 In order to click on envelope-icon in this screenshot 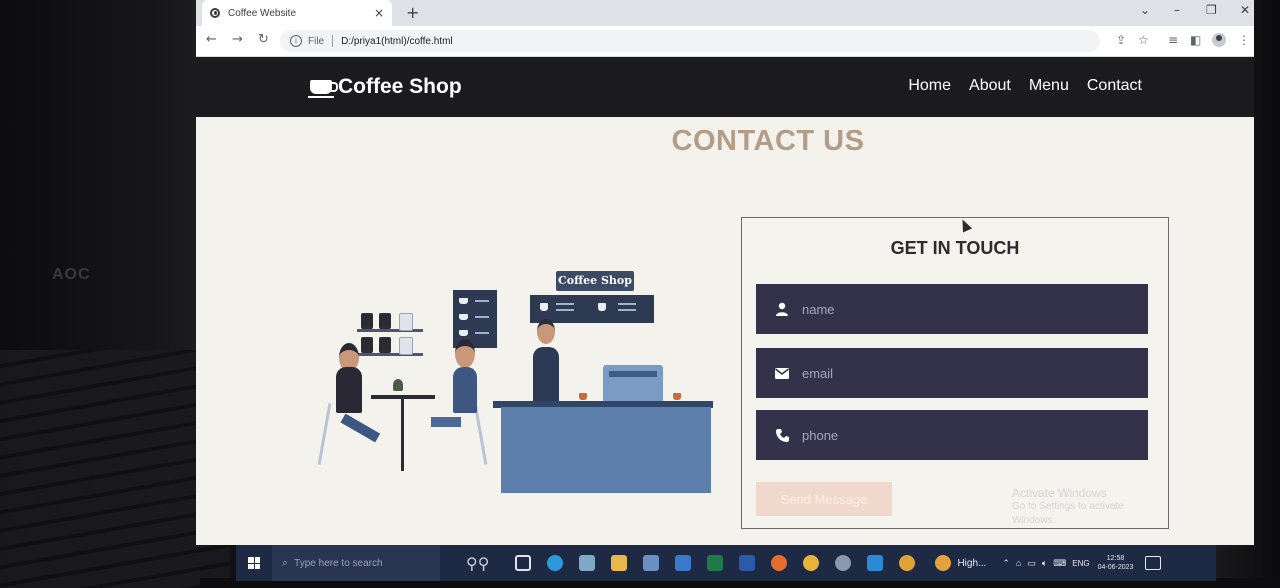, I will do `click(782, 373)`.